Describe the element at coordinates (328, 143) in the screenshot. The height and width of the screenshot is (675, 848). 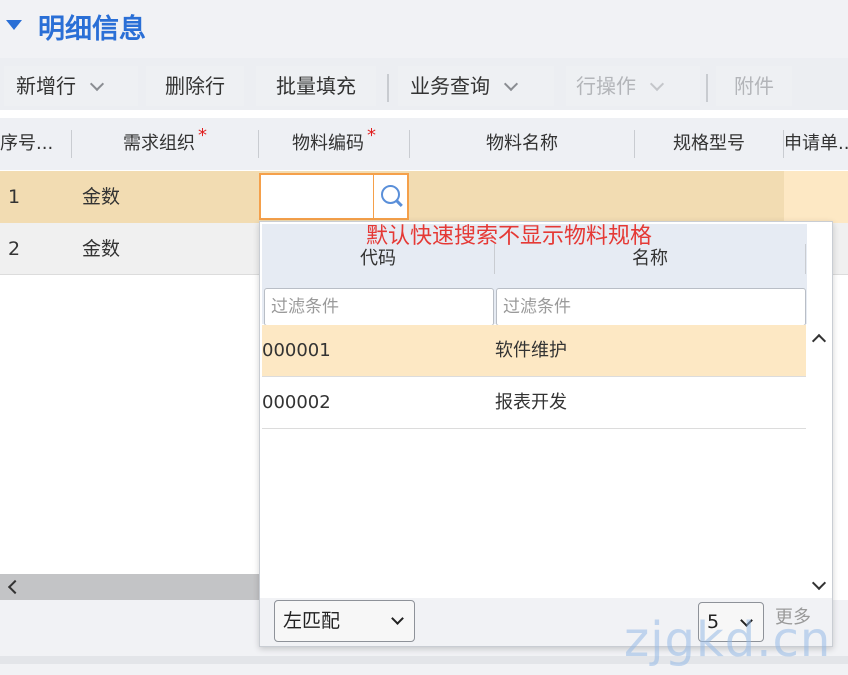
I see `col-header-material-code-label: 物料编码` at that location.